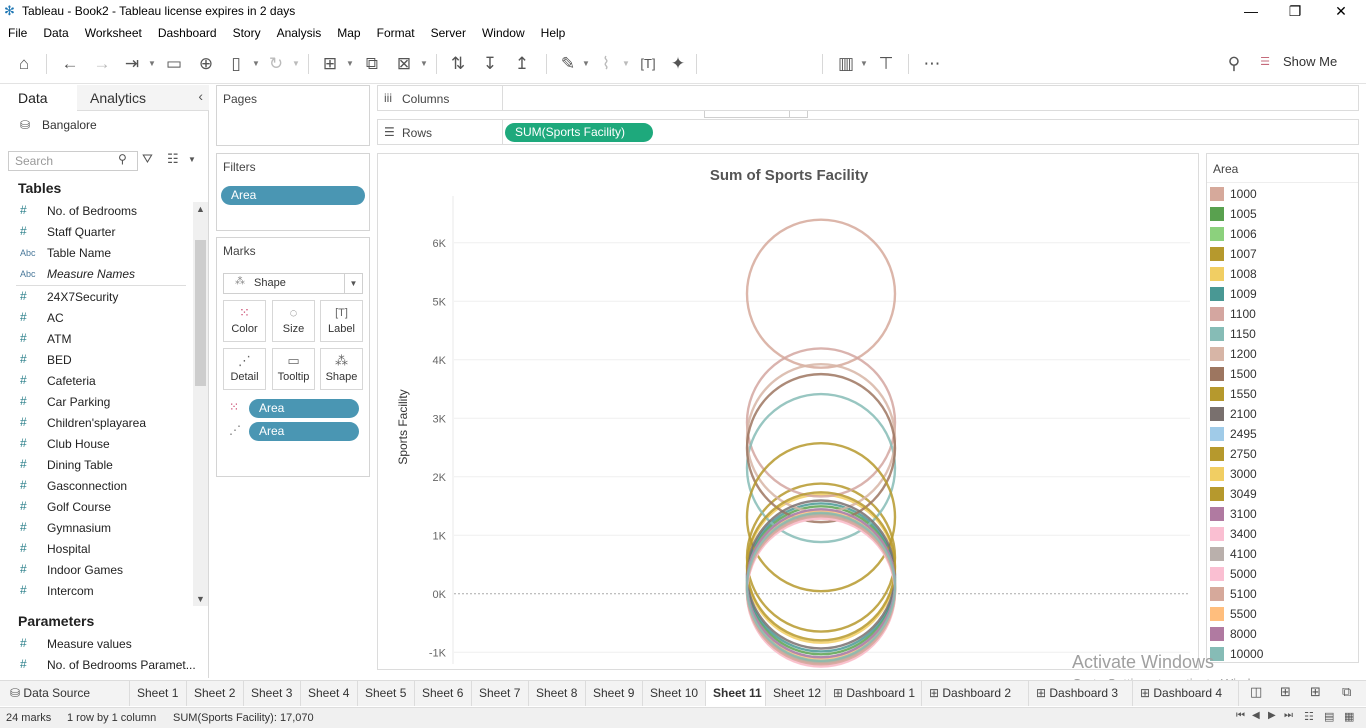 The width and height of the screenshot is (1366, 728). What do you see at coordinates (1346, 692) in the screenshot?
I see `new-story-icon: ⧉` at bounding box center [1346, 692].